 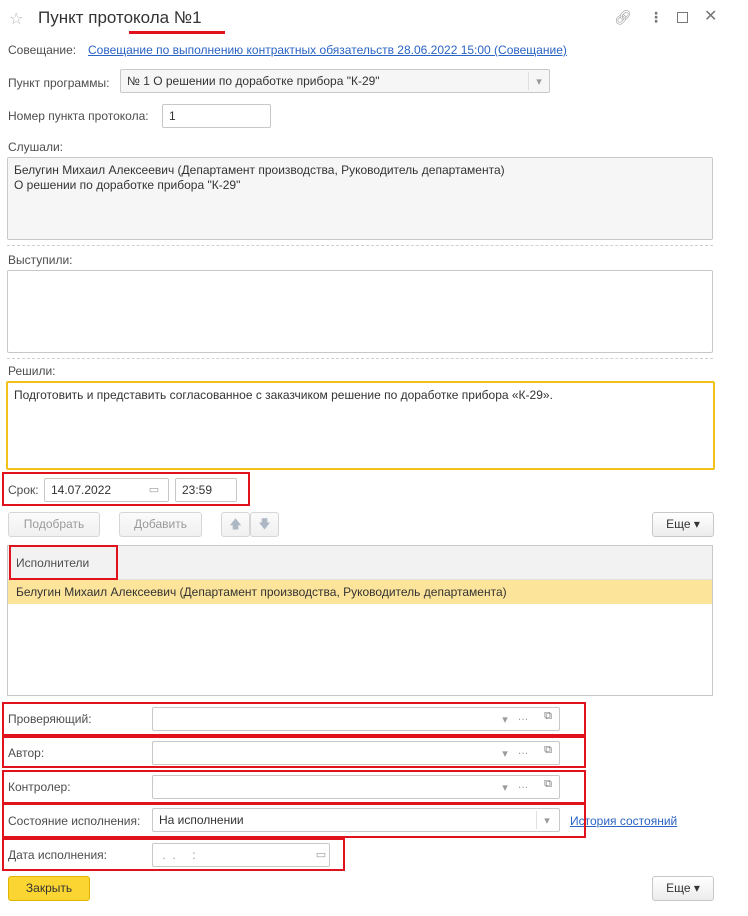 What do you see at coordinates (656, 17) in the screenshot?
I see `more-vertical-icon: ⋮` at bounding box center [656, 17].